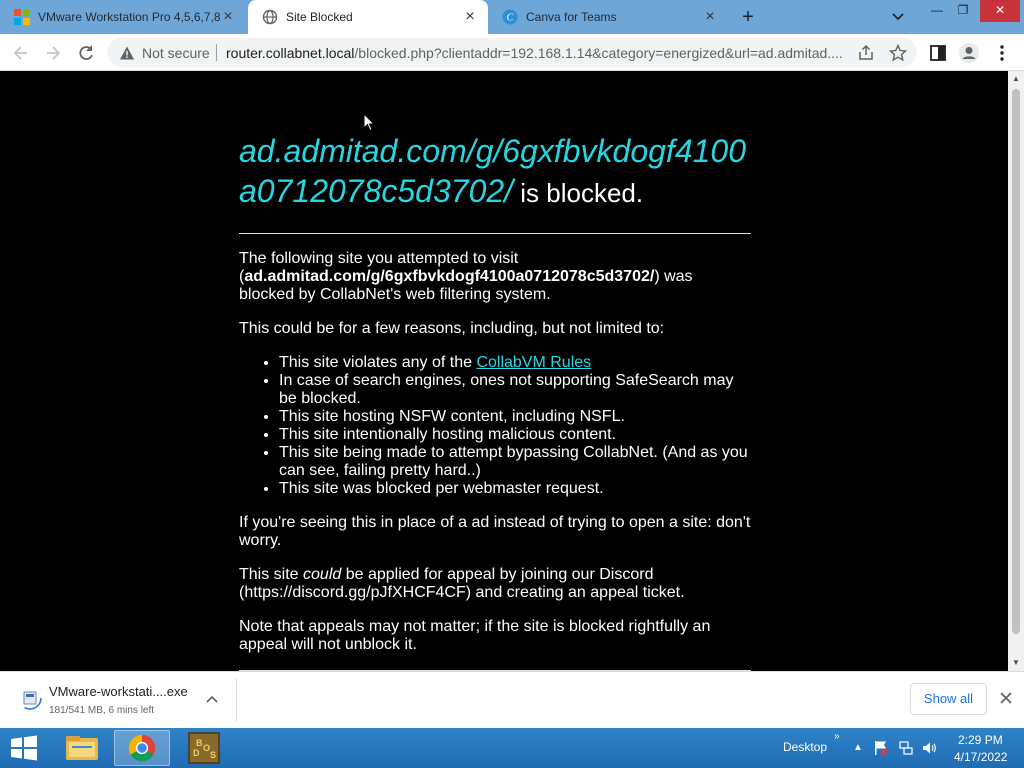 This screenshot has height=768, width=1024. Describe the element at coordinates (512, 748) in the screenshot. I see `windows-taskbar: B D O S Desktop » ▲ 2:29 PM 4/17/2022` at that location.